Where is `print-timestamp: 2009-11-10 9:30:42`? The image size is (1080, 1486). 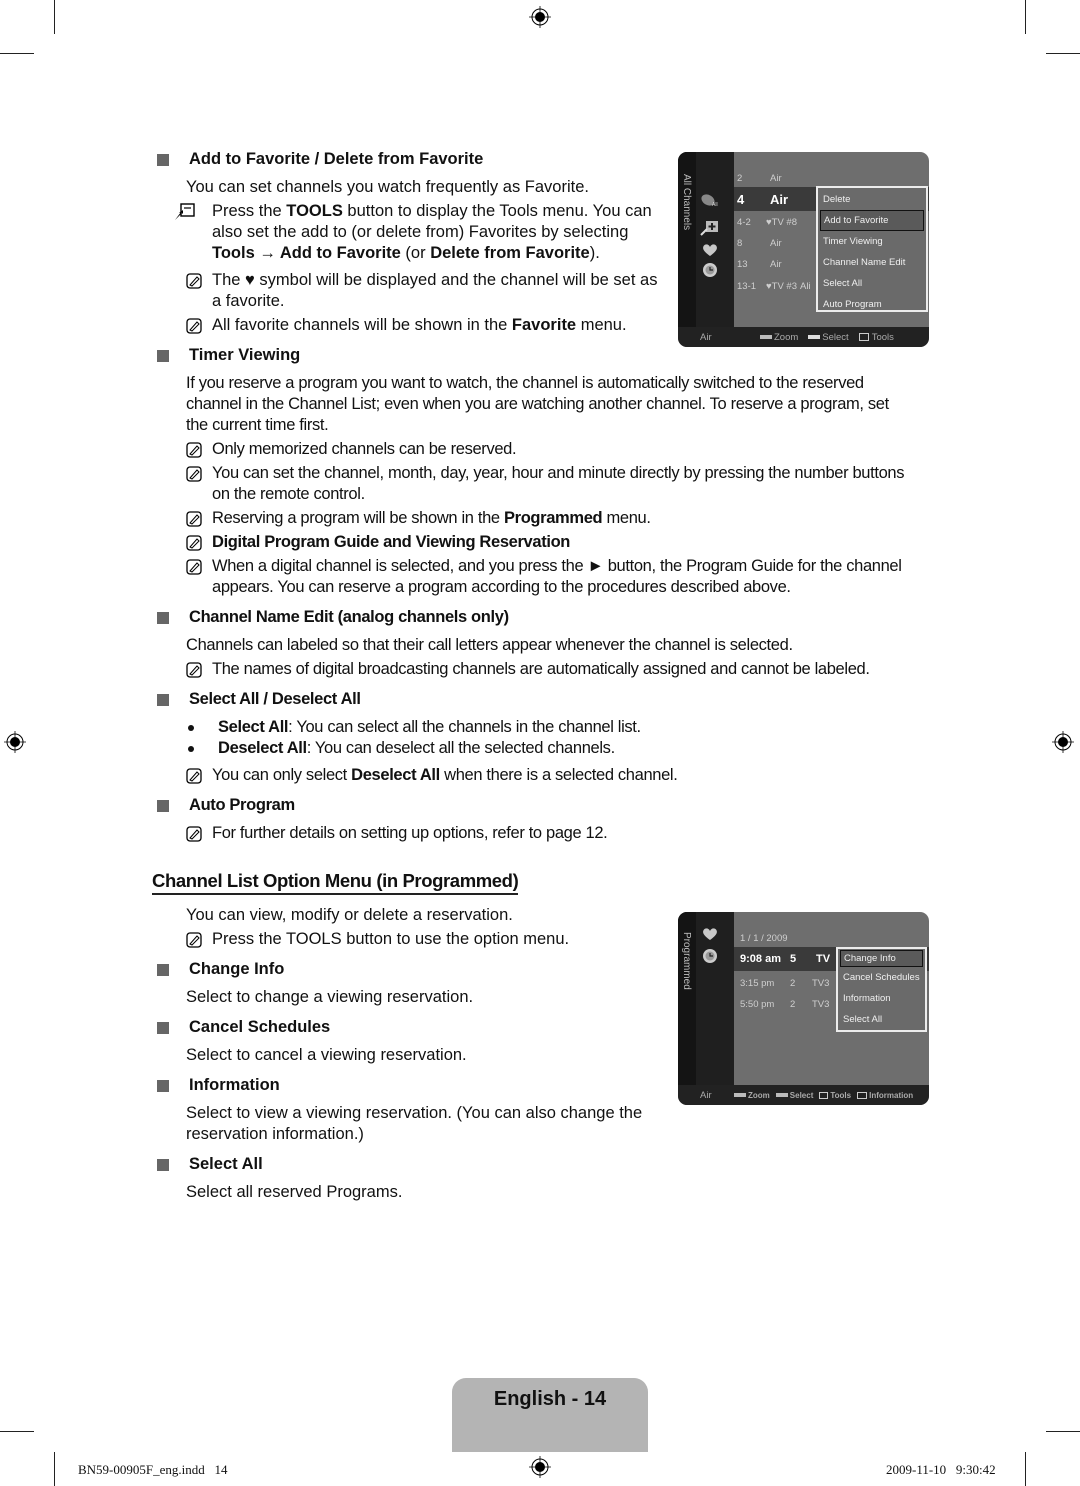 print-timestamp: 2009-11-10 9:30:42 is located at coordinates (941, 1469).